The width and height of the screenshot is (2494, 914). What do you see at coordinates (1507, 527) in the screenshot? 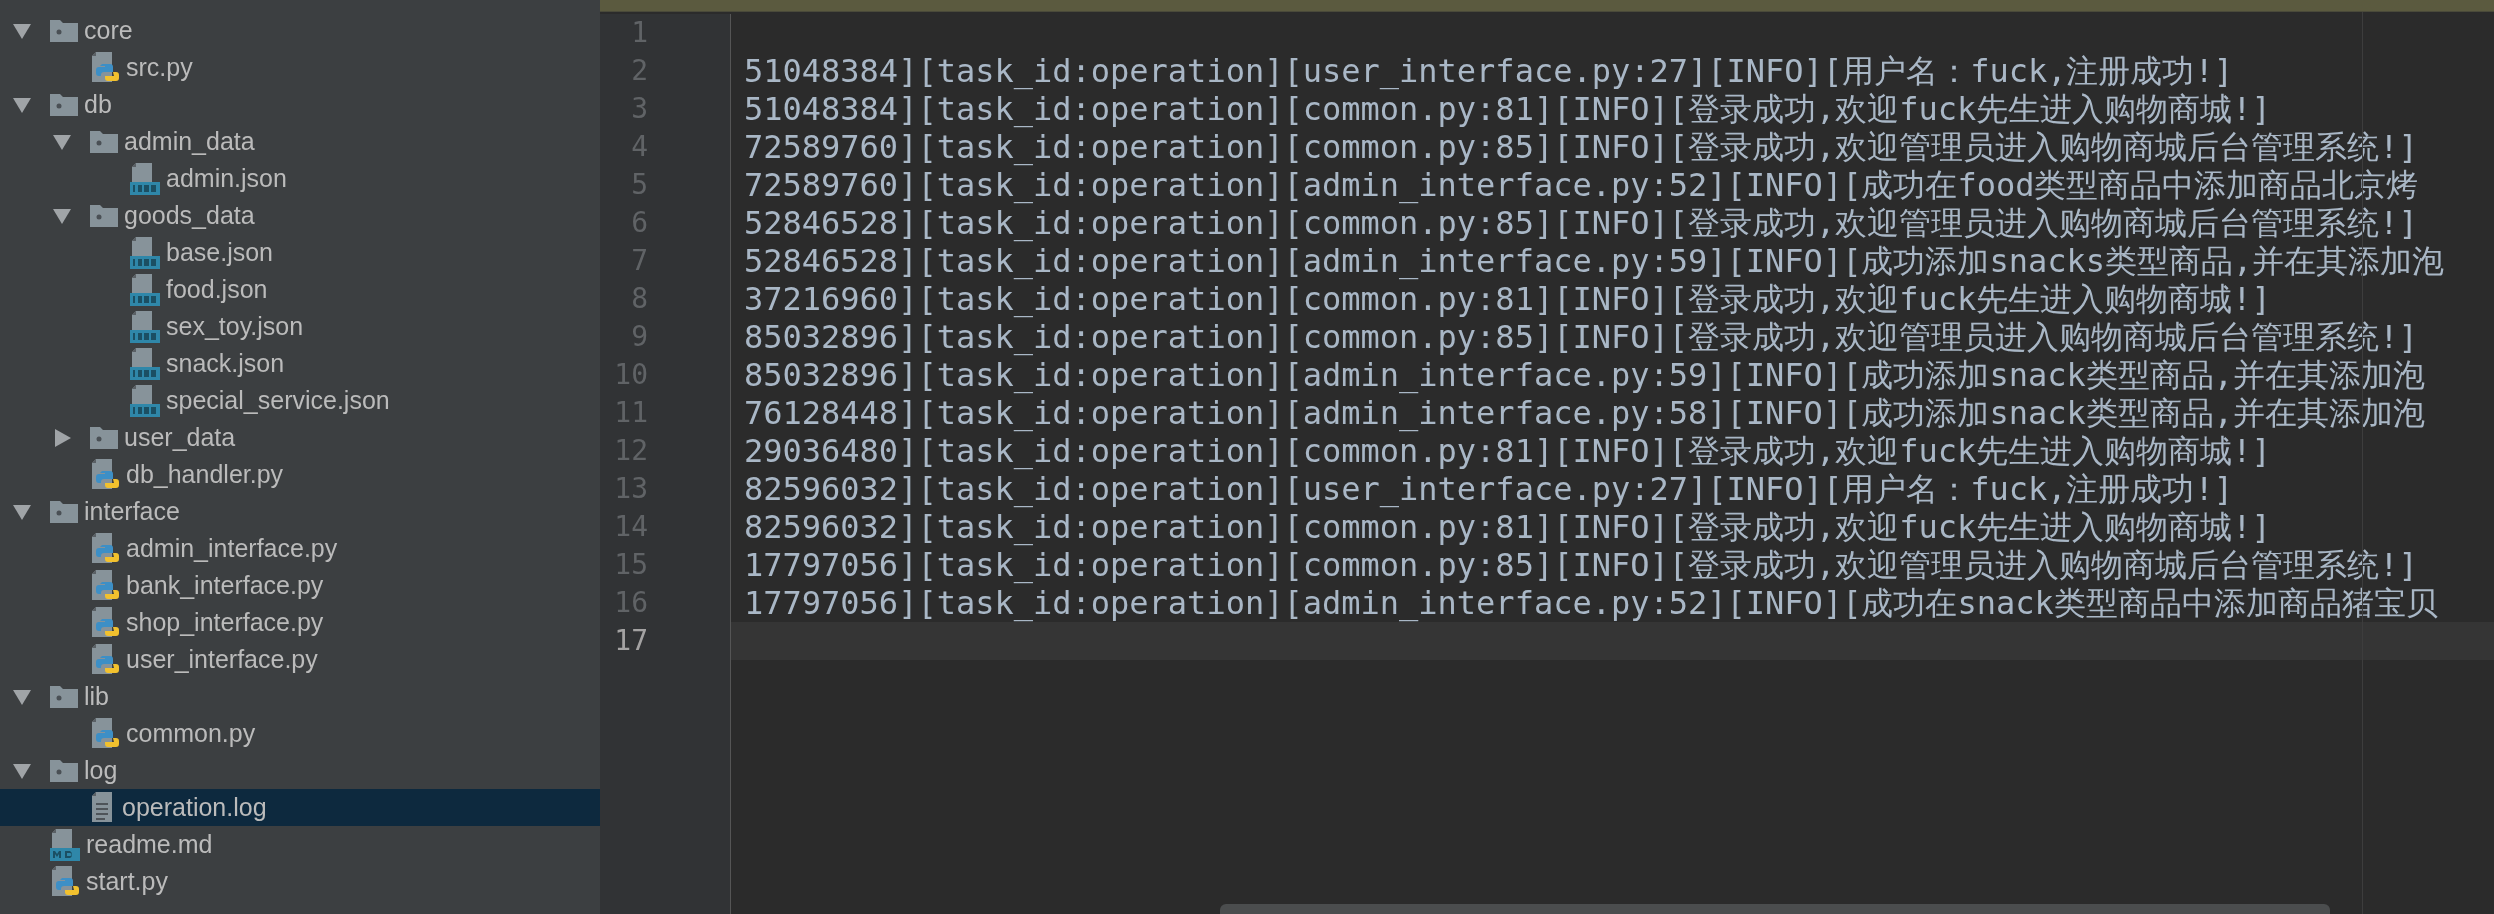
I see `code-line: 82596032][task_id:operation][common.py:81][INFO][登录成功,欢迎fuck先生进入购物商城!]` at bounding box center [1507, 527].